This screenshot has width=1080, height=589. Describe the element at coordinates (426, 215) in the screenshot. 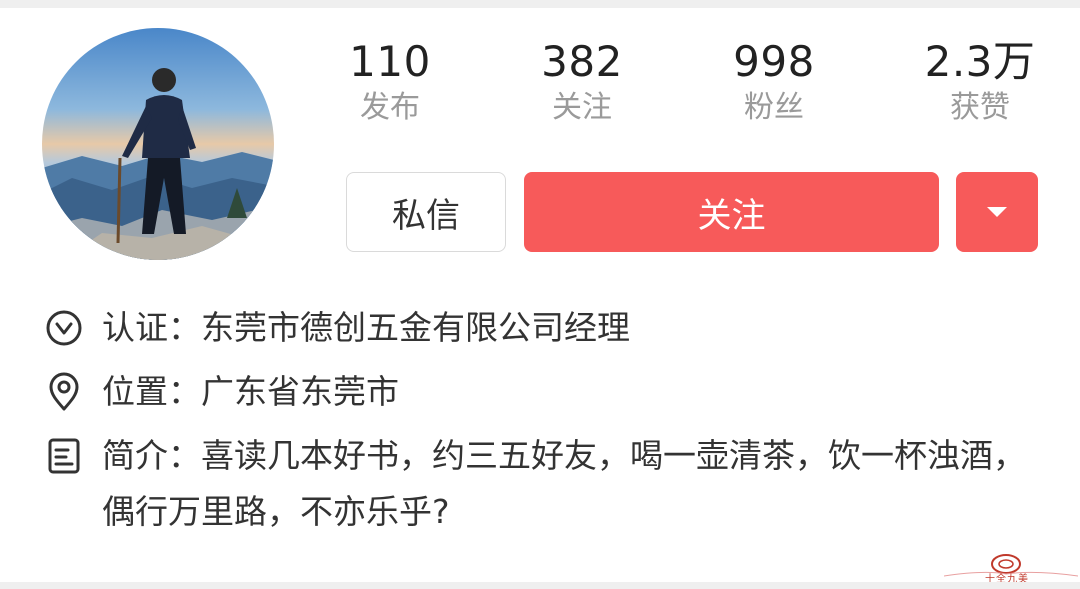

I see `message-button-label: 私信` at that location.